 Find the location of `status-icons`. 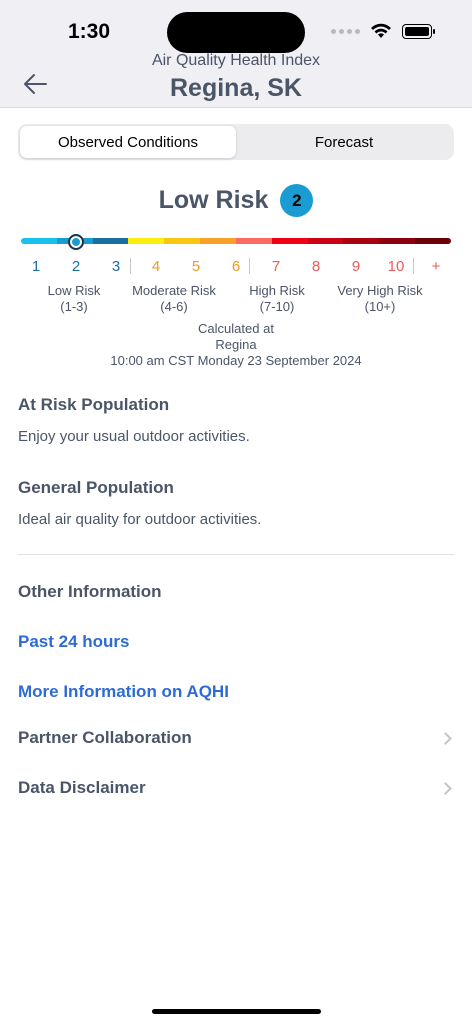

status-icons is located at coordinates (383, 31).